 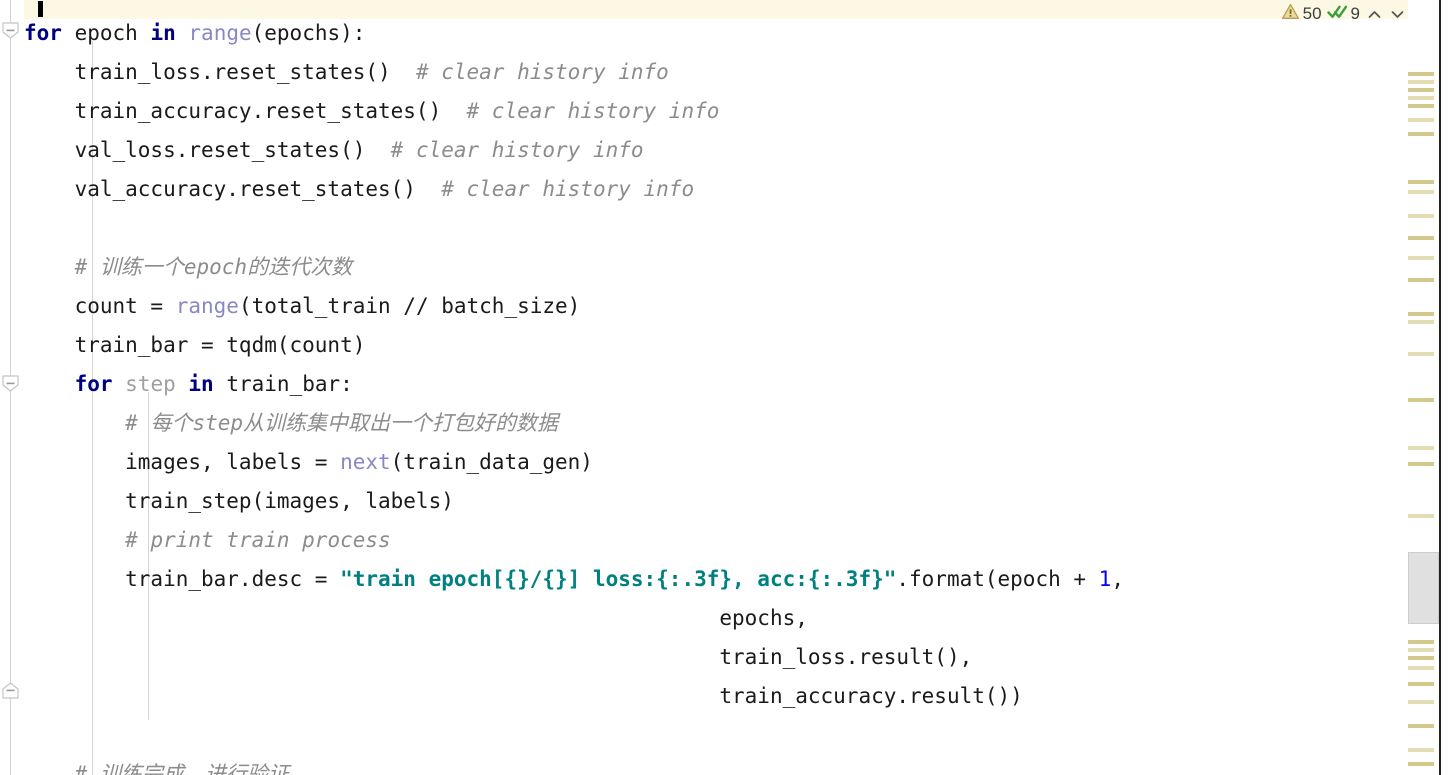 I want to click on code-token: train_accuracy.result()), so click(x=523, y=696).